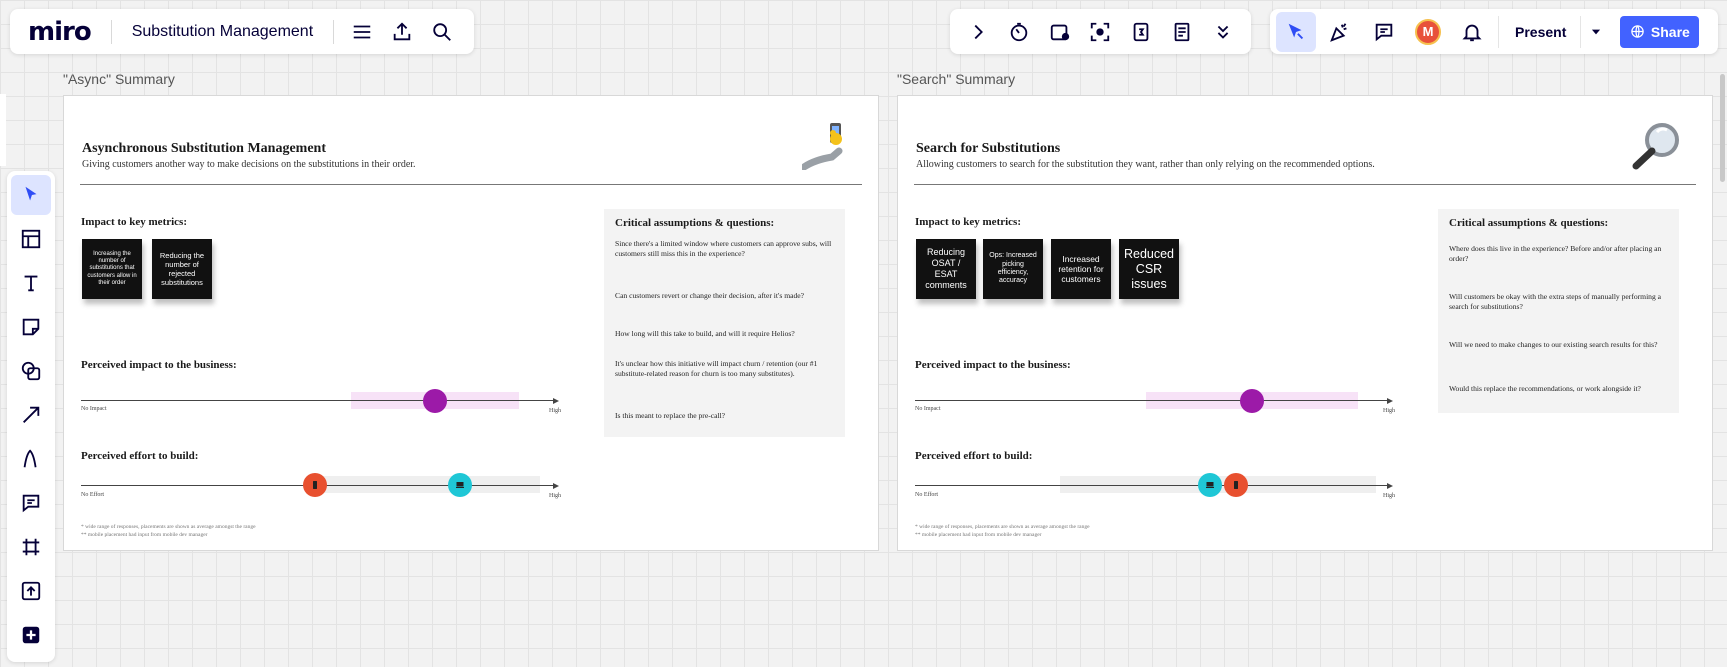 The width and height of the screenshot is (1727, 667). I want to click on magnifier-emoji, so click(1657, 147).